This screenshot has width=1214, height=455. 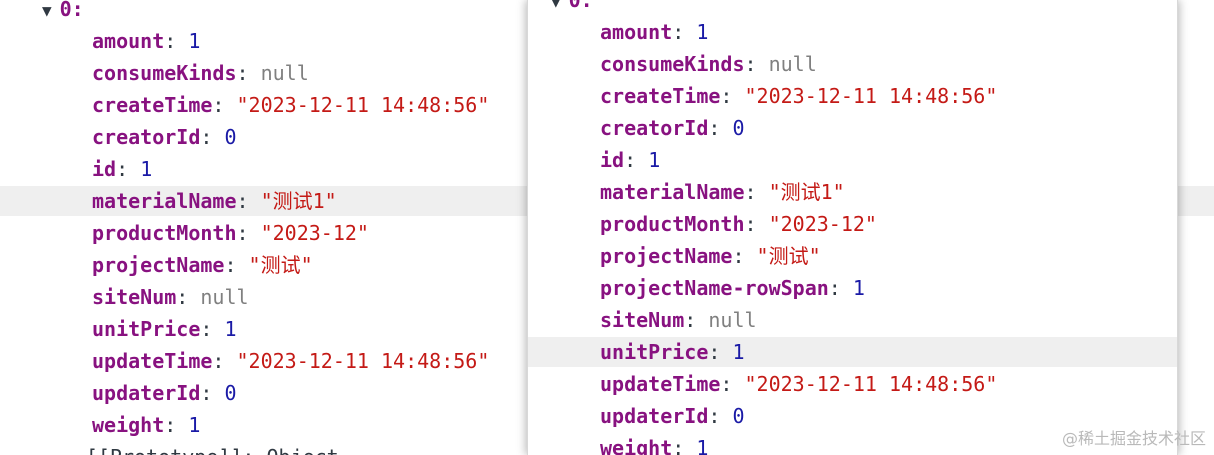 What do you see at coordinates (852, 32) in the screenshot?
I see `property-row: amount: 1` at bounding box center [852, 32].